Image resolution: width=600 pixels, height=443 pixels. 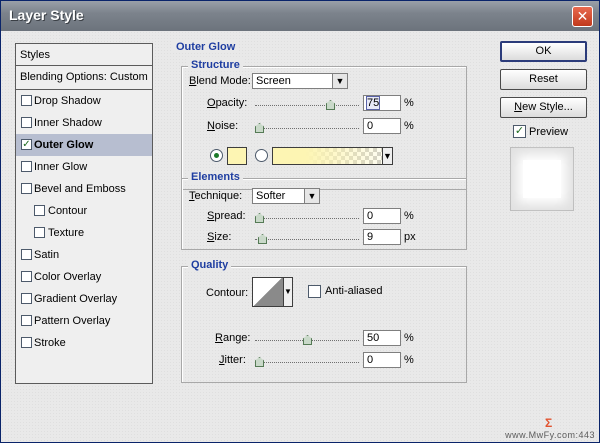 I want to click on range-slider-thumb, so click(x=307, y=340).